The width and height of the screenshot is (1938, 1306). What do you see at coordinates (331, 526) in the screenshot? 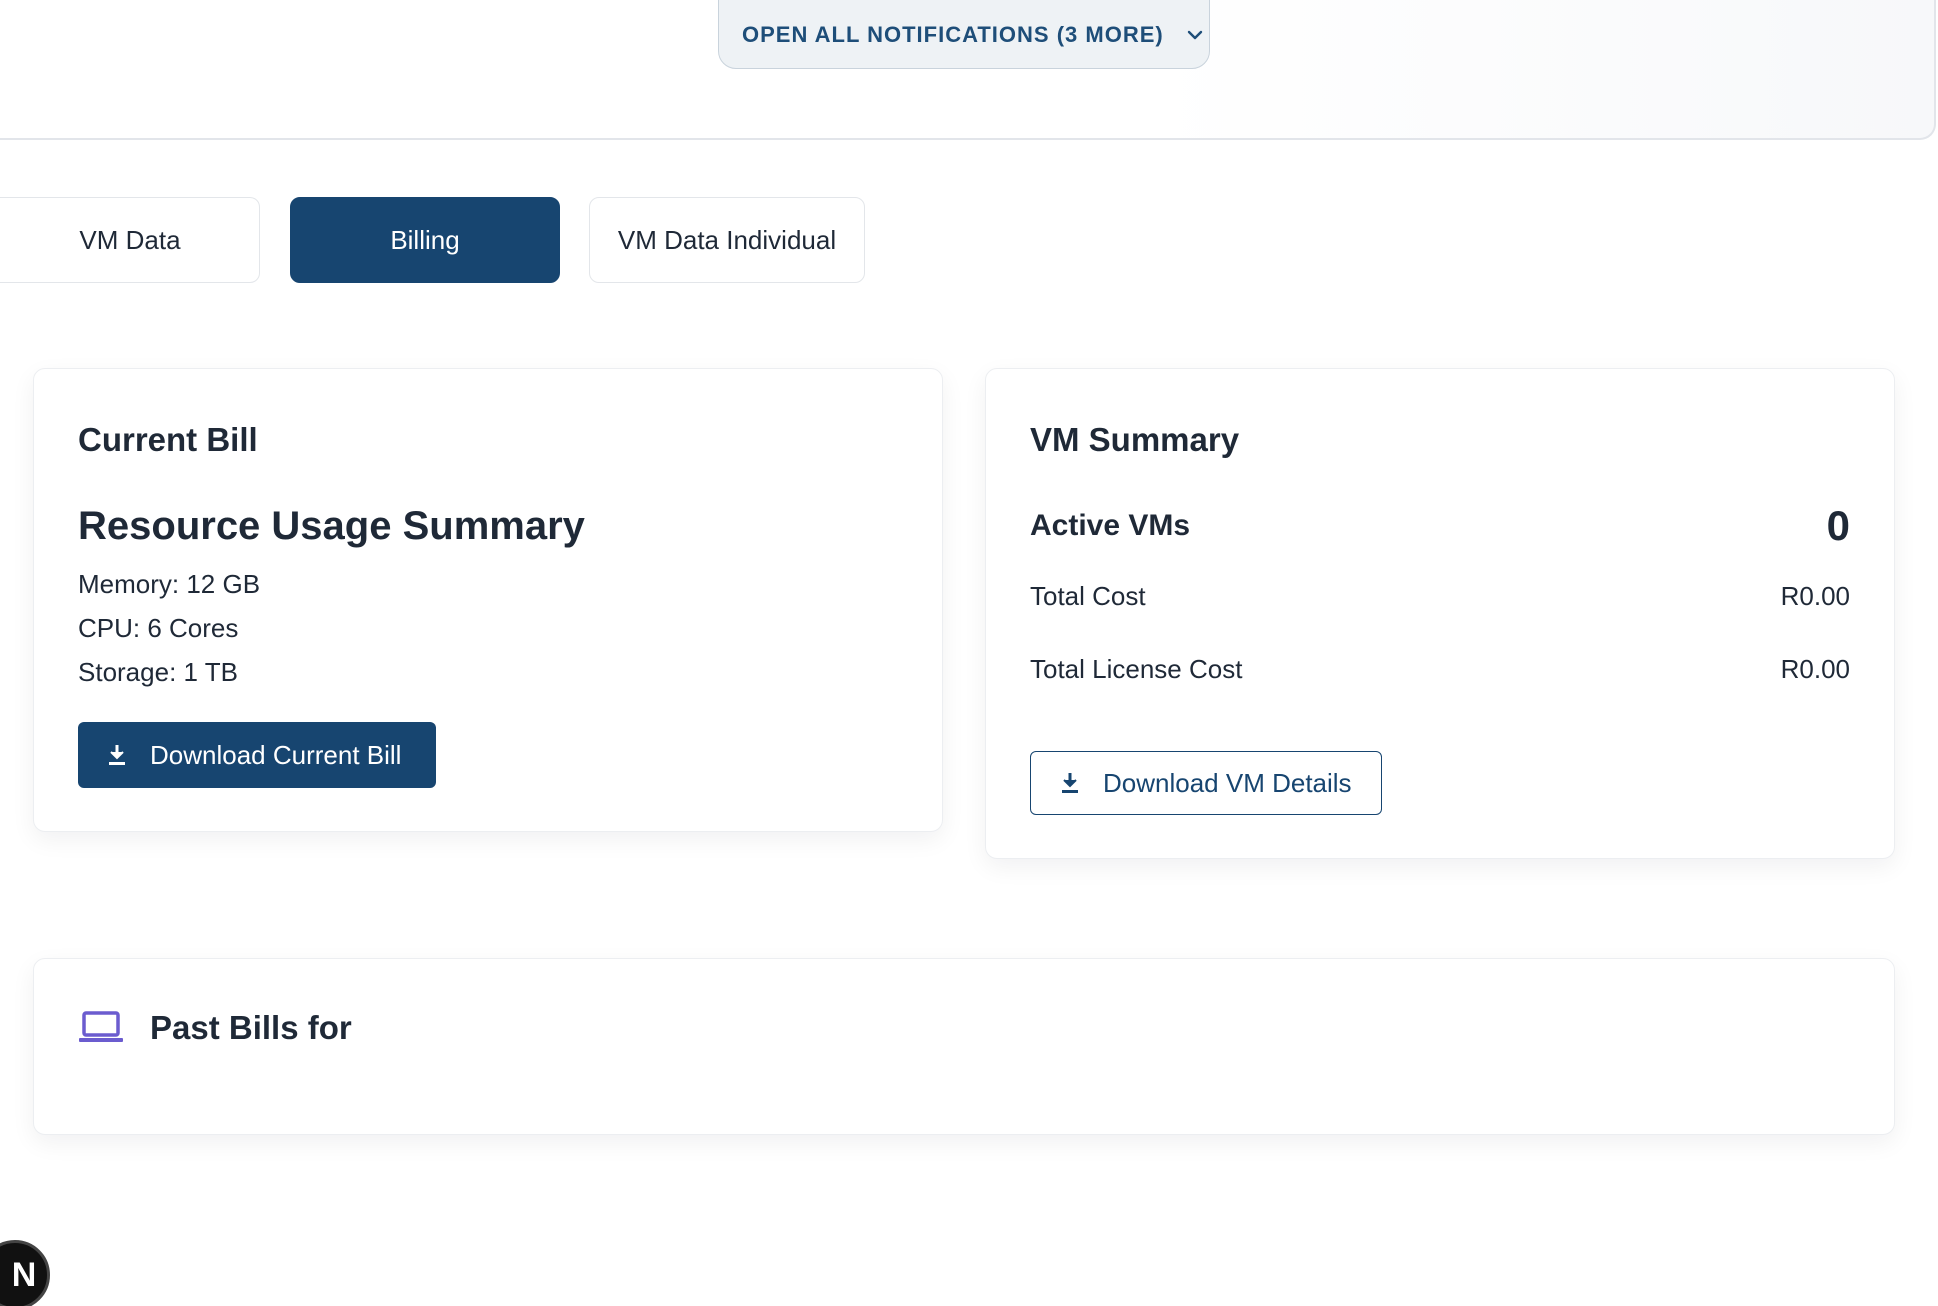
I see `resource-usage-summary-title: Resource Usage Summary` at bounding box center [331, 526].